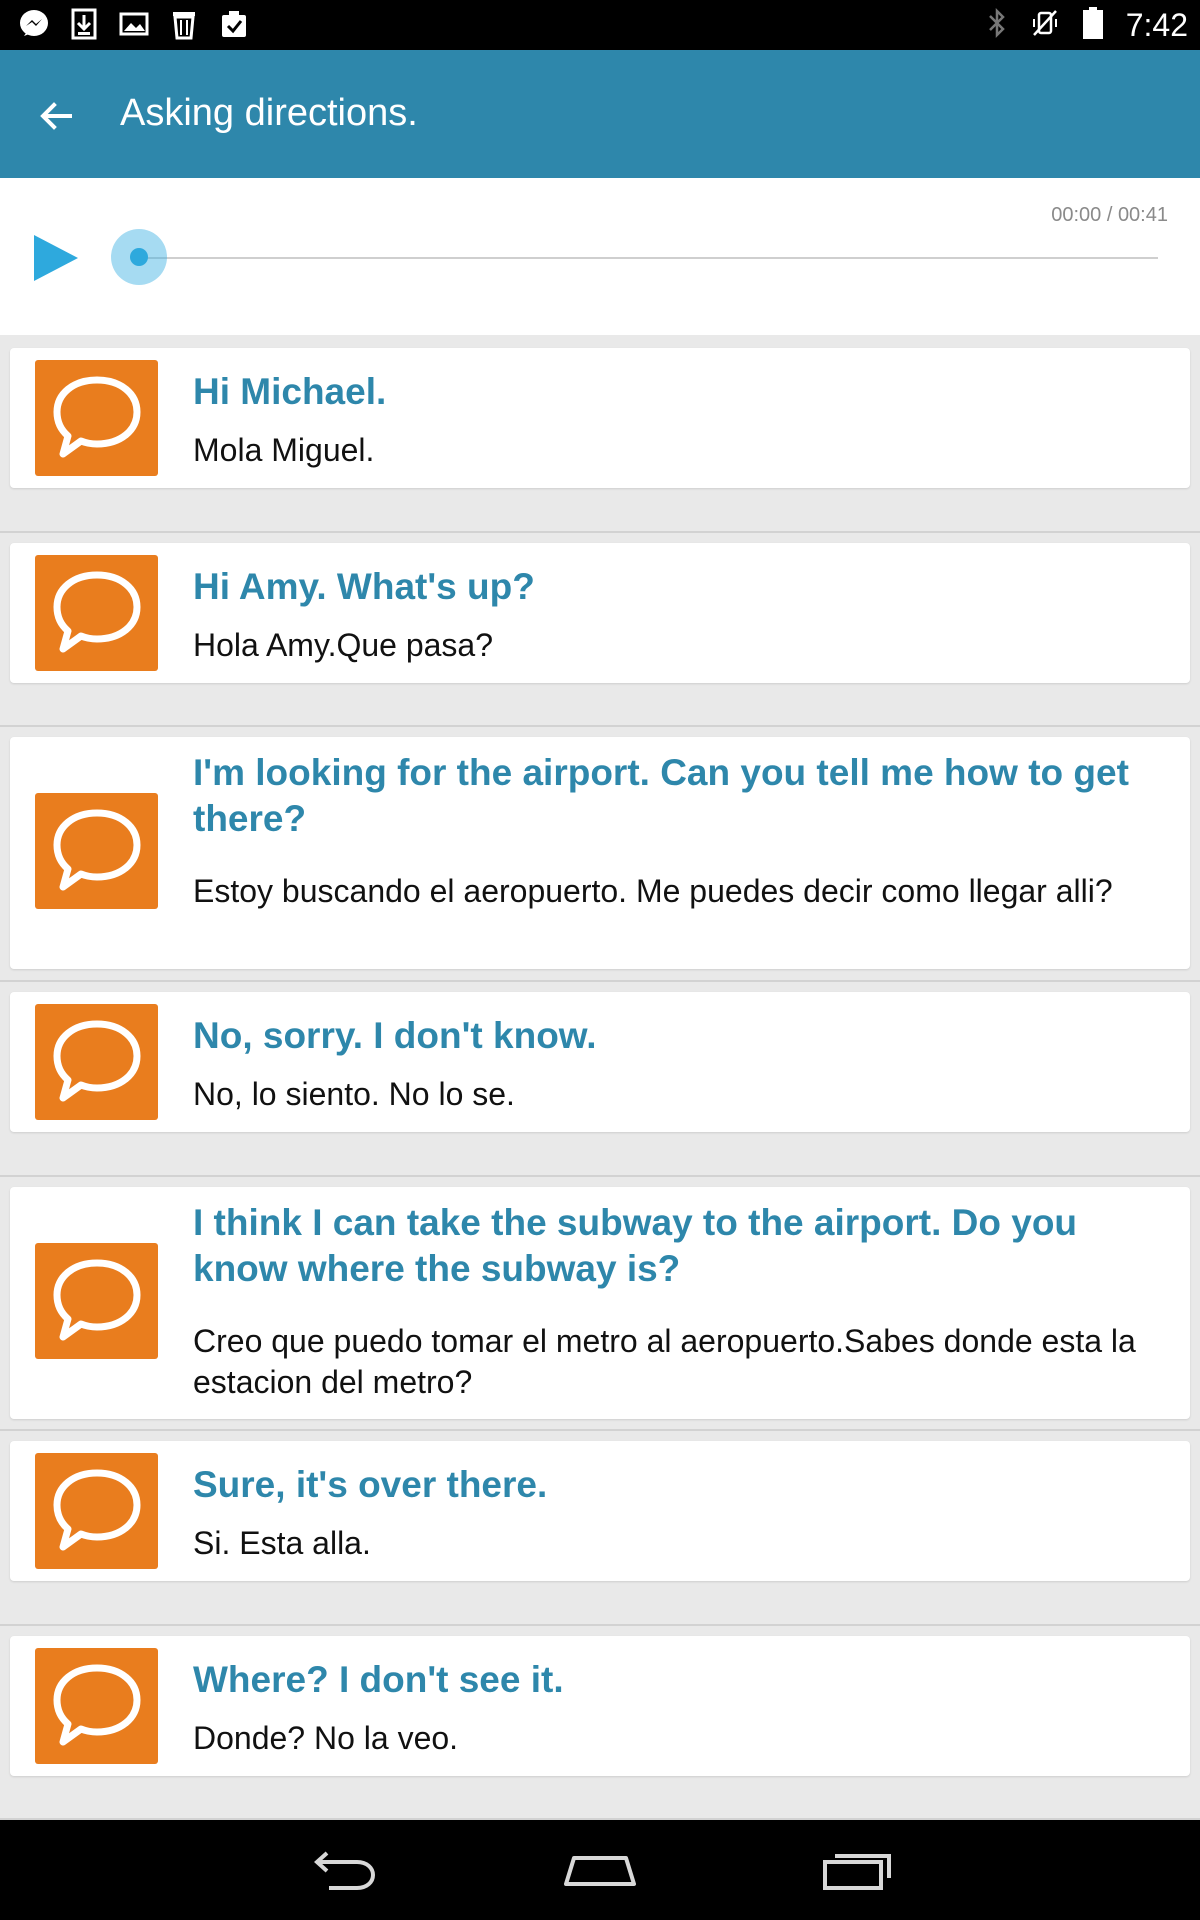  Describe the element at coordinates (370, 1484) in the screenshot. I see `english-line: Sure, it's over there.` at that location.